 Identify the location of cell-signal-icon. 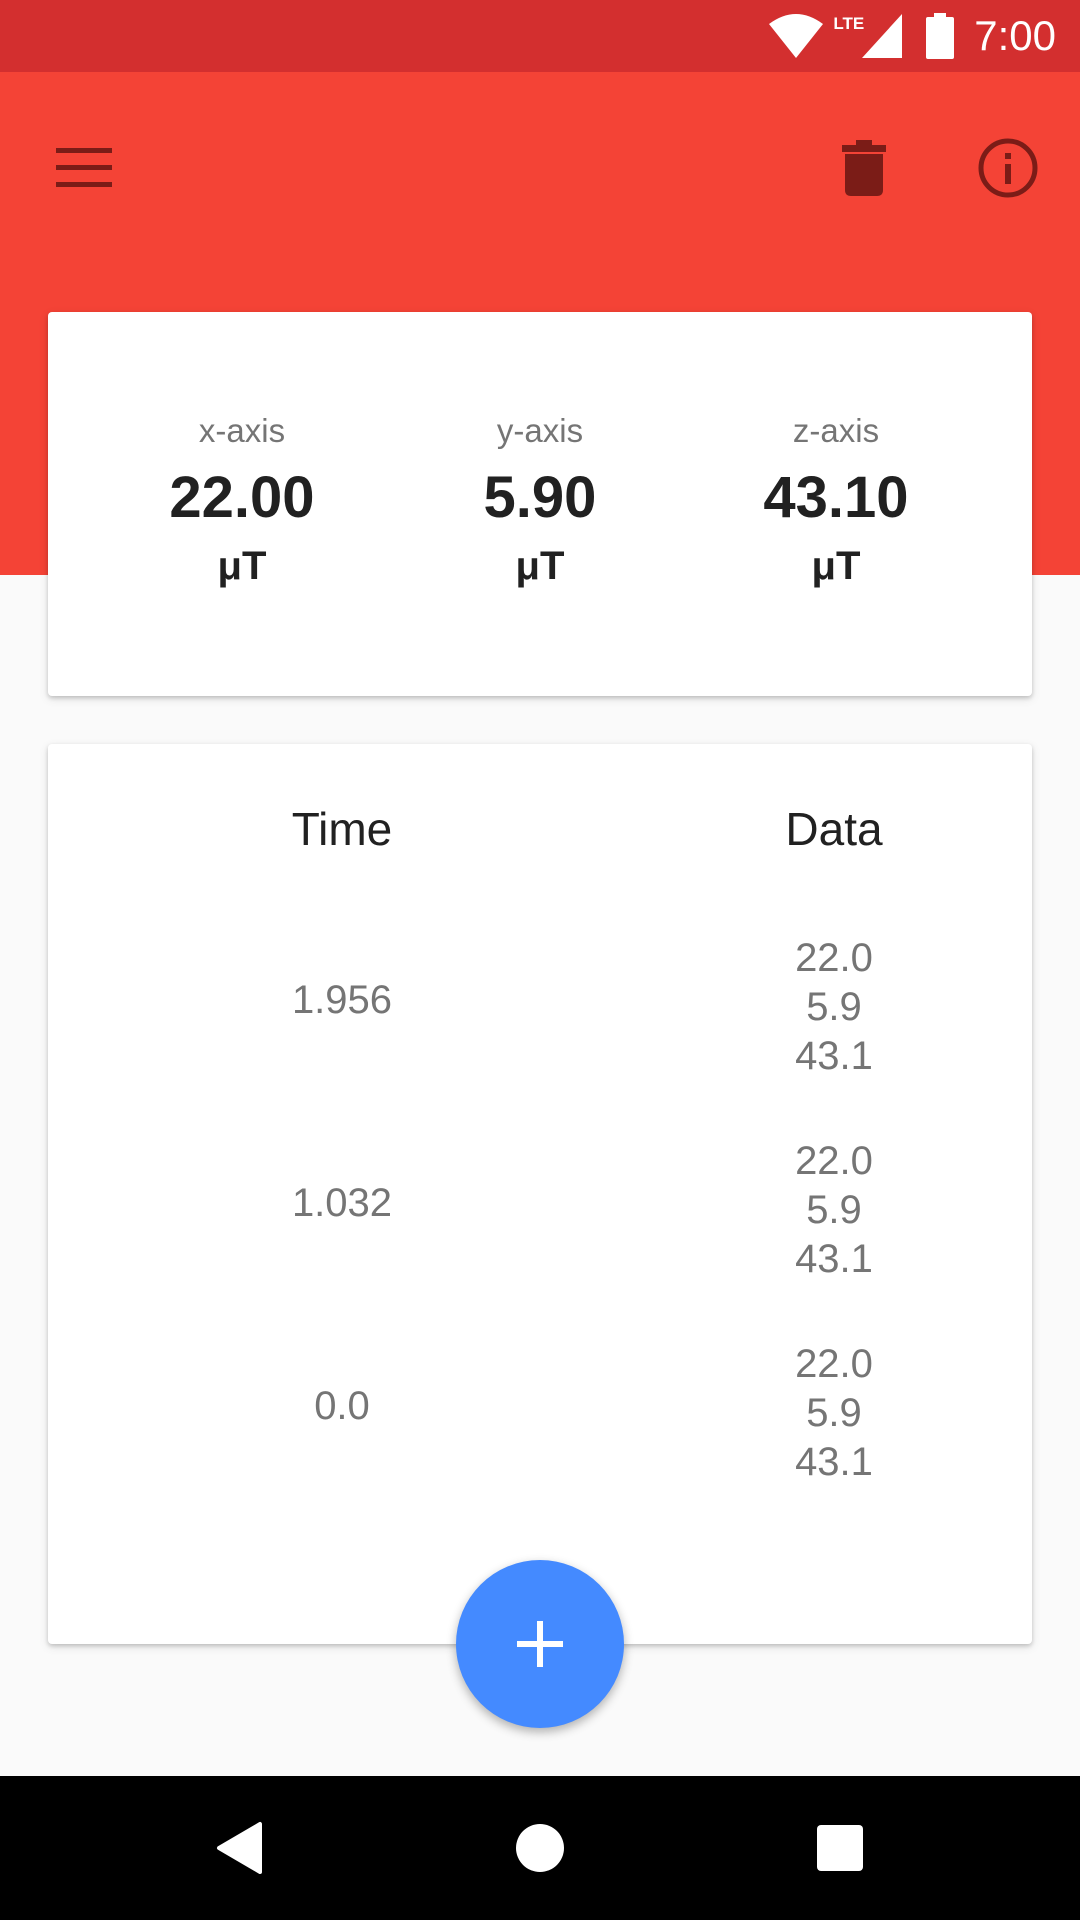
(882, 36).